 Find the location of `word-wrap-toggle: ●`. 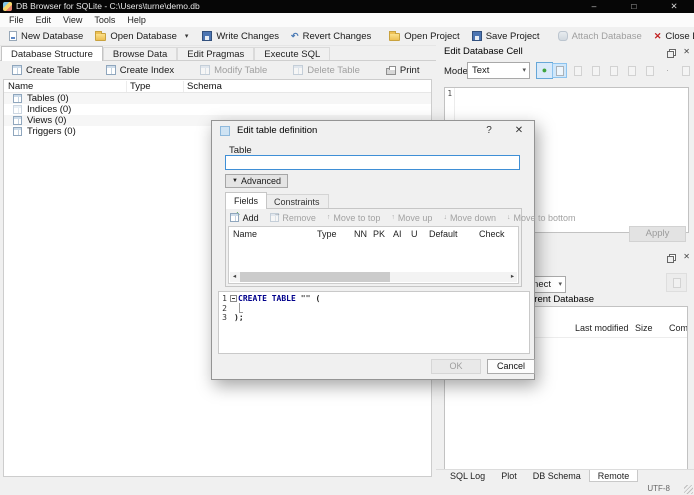

word-wrap-toggle: ● is located at coordinates (544, 70).